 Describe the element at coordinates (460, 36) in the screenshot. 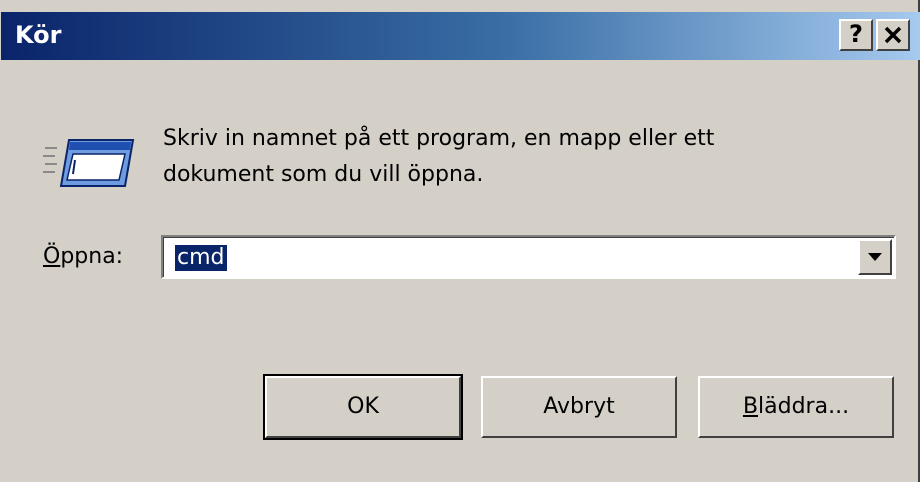

I see `title-bar: Kör ?` at that location.